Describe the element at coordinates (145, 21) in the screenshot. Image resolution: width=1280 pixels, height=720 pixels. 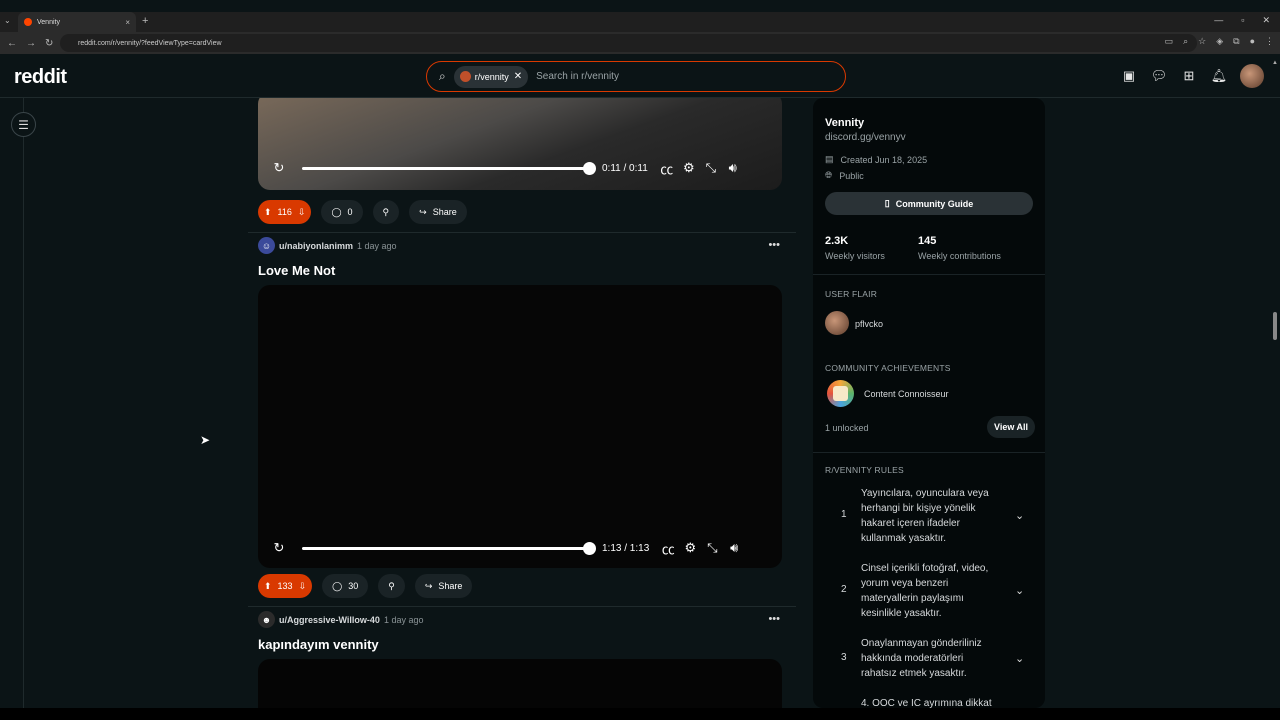
I see `new-tab-button: +` at that location.